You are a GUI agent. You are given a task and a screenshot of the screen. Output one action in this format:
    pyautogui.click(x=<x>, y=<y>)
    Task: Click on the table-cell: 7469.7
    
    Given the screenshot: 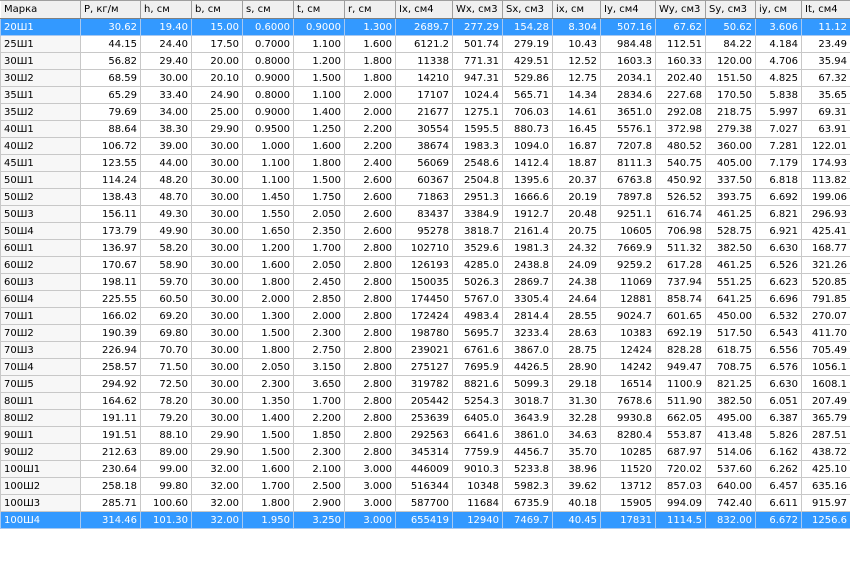 What is the action you would take?
    pyautogui.click(x=527, y=520)
    